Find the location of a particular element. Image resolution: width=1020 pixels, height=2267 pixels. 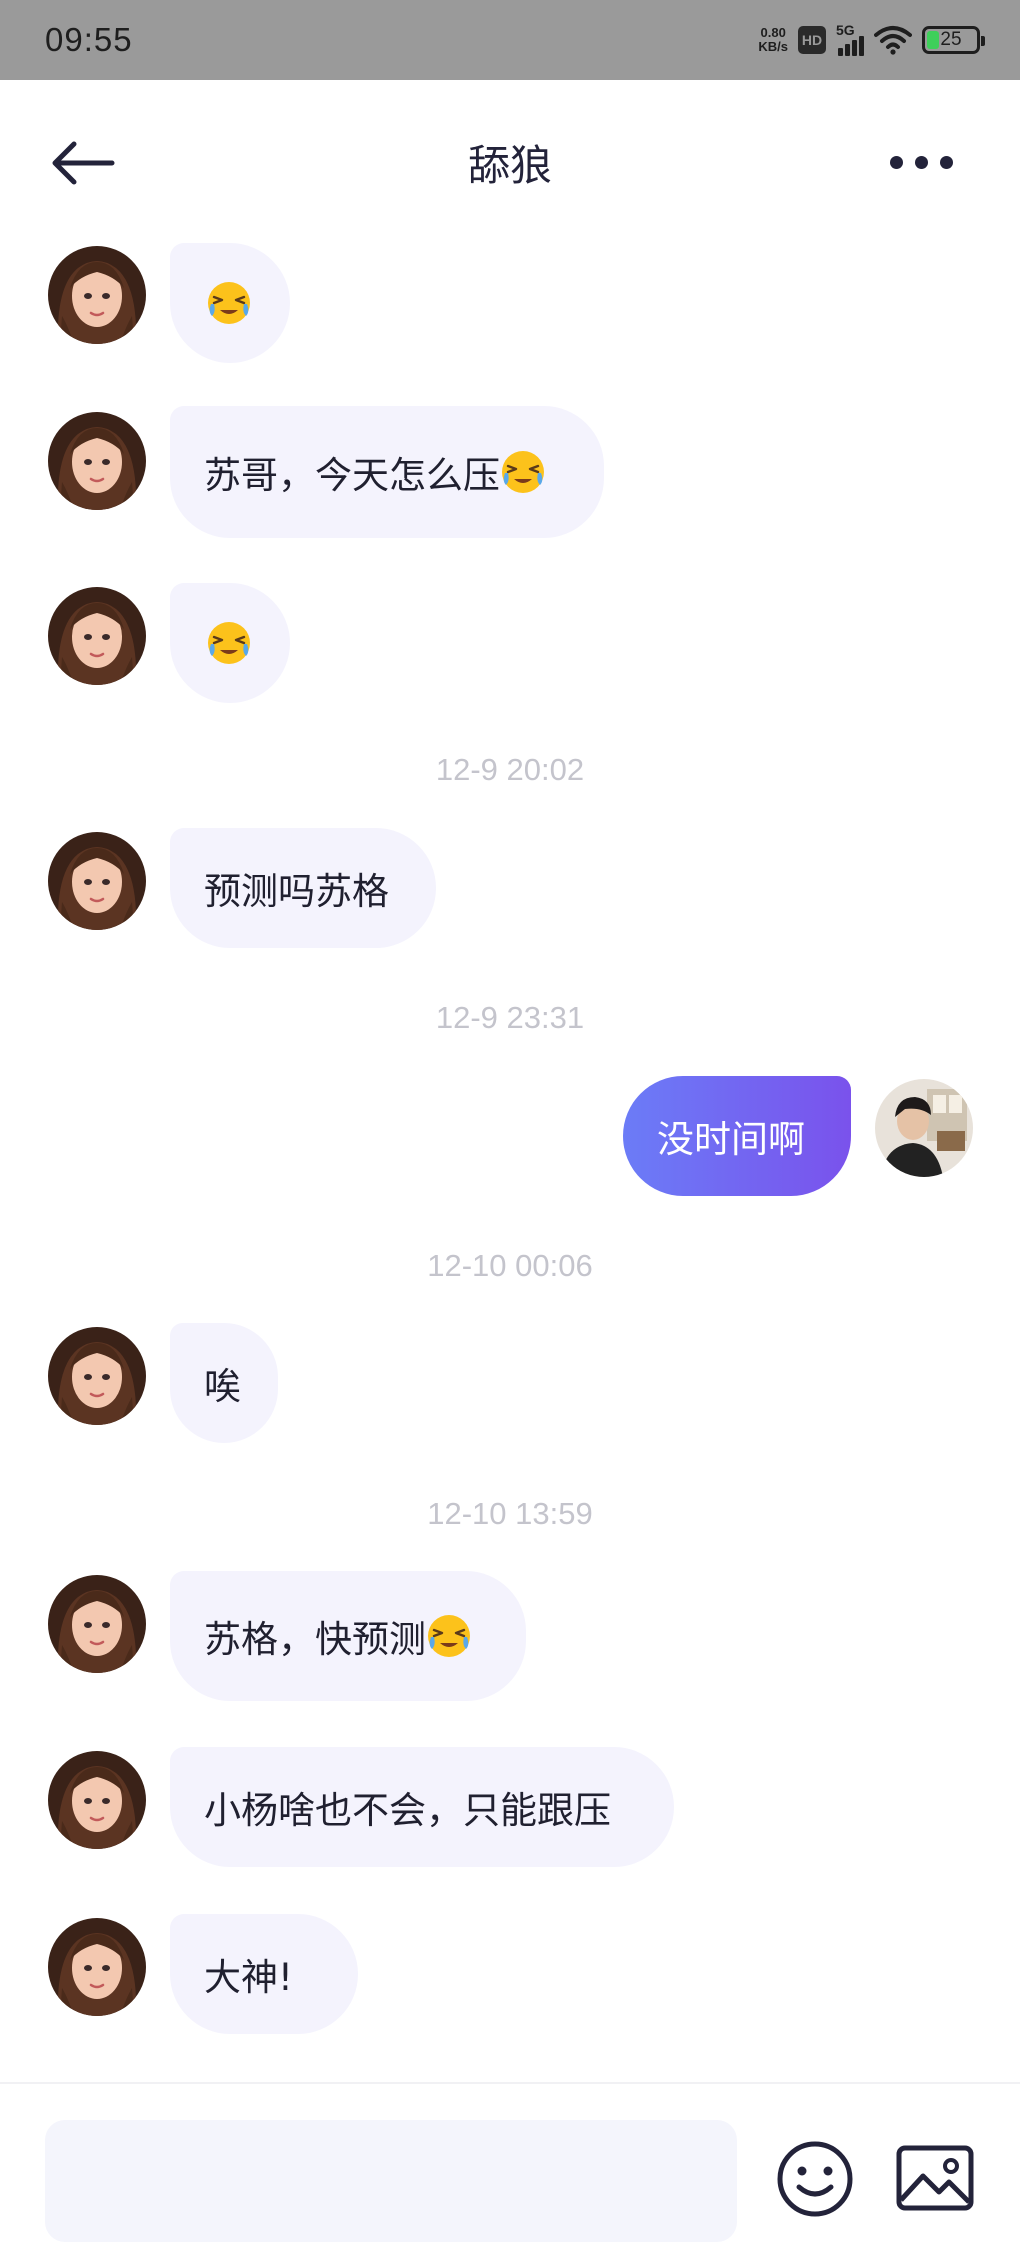

emoji-button is located at coordinates (815, 2179).